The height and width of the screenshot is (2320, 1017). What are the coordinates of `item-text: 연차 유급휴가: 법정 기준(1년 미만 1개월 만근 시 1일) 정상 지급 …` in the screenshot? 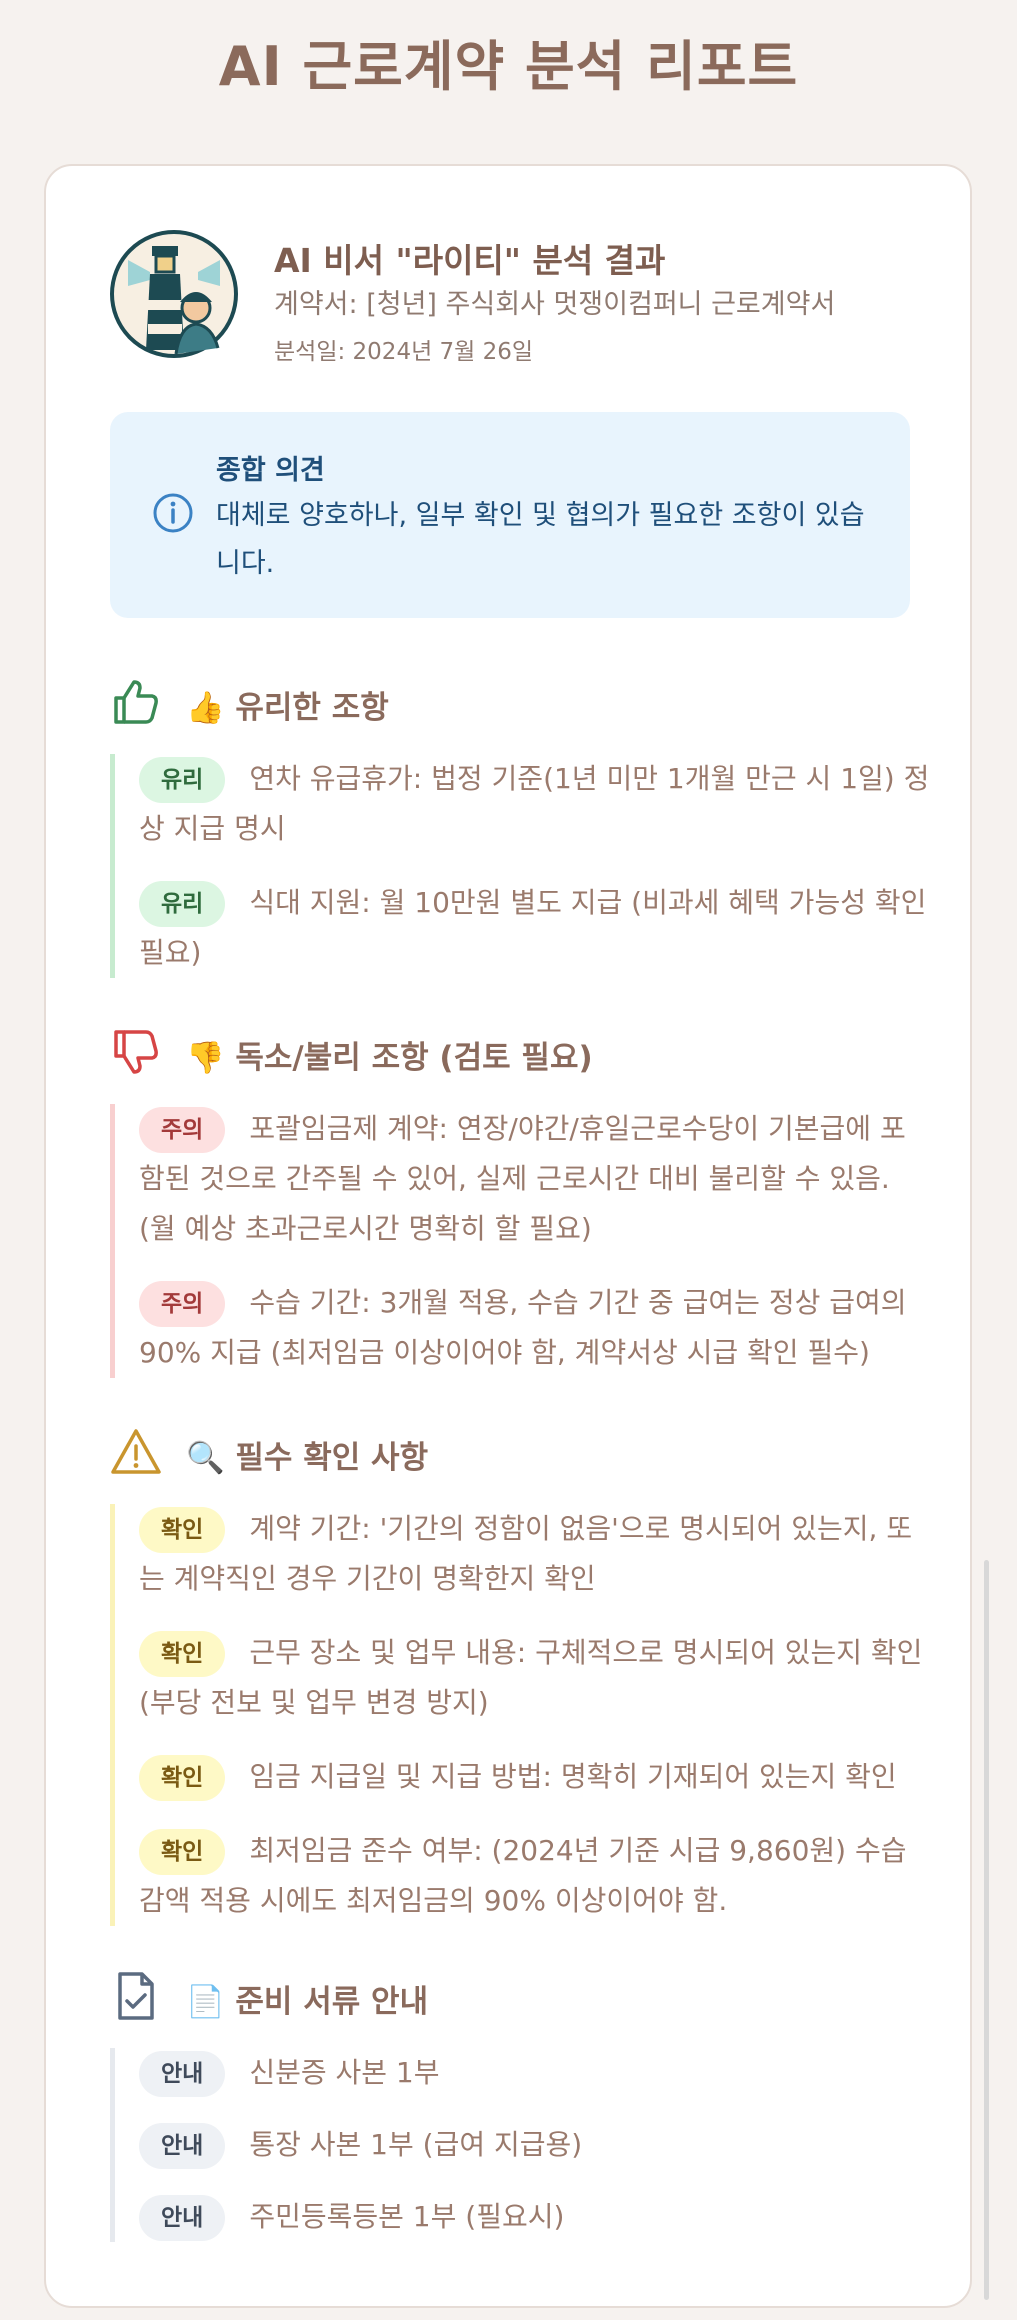 It's located at (534, 803).